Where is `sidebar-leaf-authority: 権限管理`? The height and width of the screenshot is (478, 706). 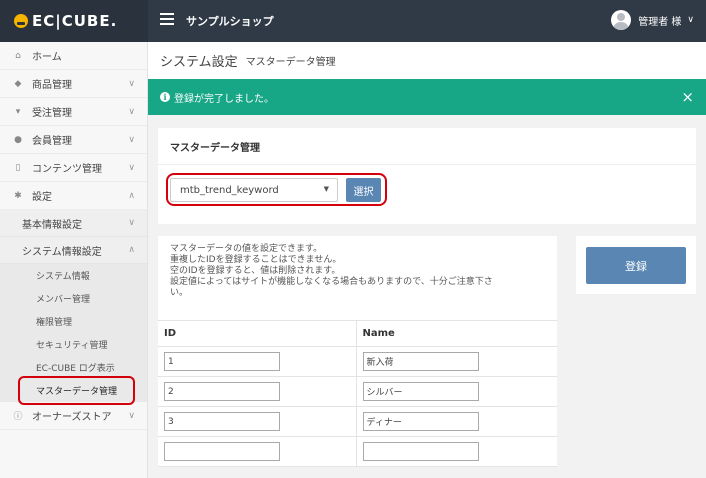 sidebar-leaf-authority: 権限管理 is located at coordinates (73, 321).